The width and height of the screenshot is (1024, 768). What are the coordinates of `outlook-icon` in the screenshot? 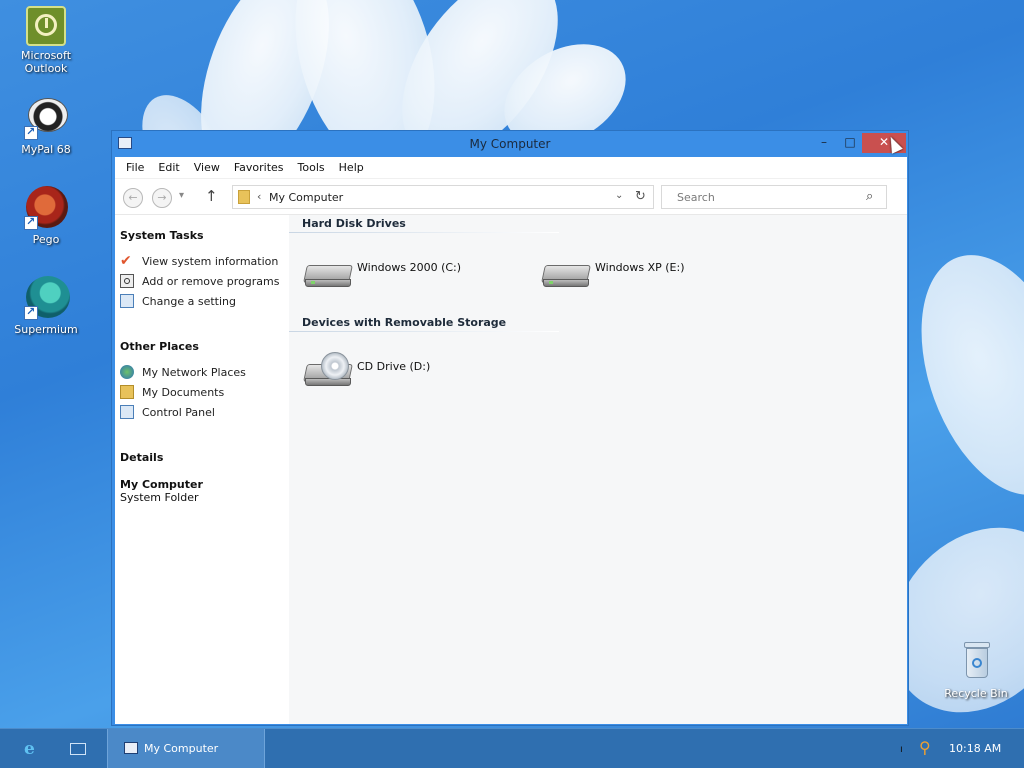 It's located at (46, 26).